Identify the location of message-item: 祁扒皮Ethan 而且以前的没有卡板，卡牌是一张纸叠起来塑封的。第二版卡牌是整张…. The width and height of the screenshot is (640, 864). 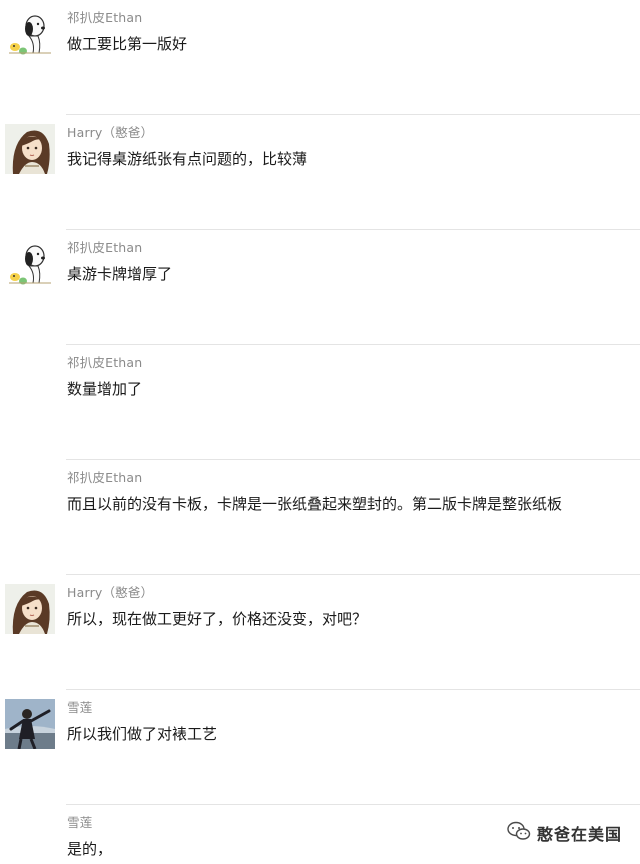
(320, 517).